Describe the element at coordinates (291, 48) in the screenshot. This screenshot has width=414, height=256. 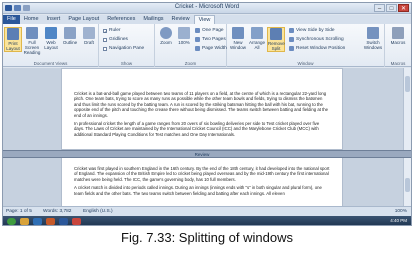
I see `reset-position-icon` at that location.